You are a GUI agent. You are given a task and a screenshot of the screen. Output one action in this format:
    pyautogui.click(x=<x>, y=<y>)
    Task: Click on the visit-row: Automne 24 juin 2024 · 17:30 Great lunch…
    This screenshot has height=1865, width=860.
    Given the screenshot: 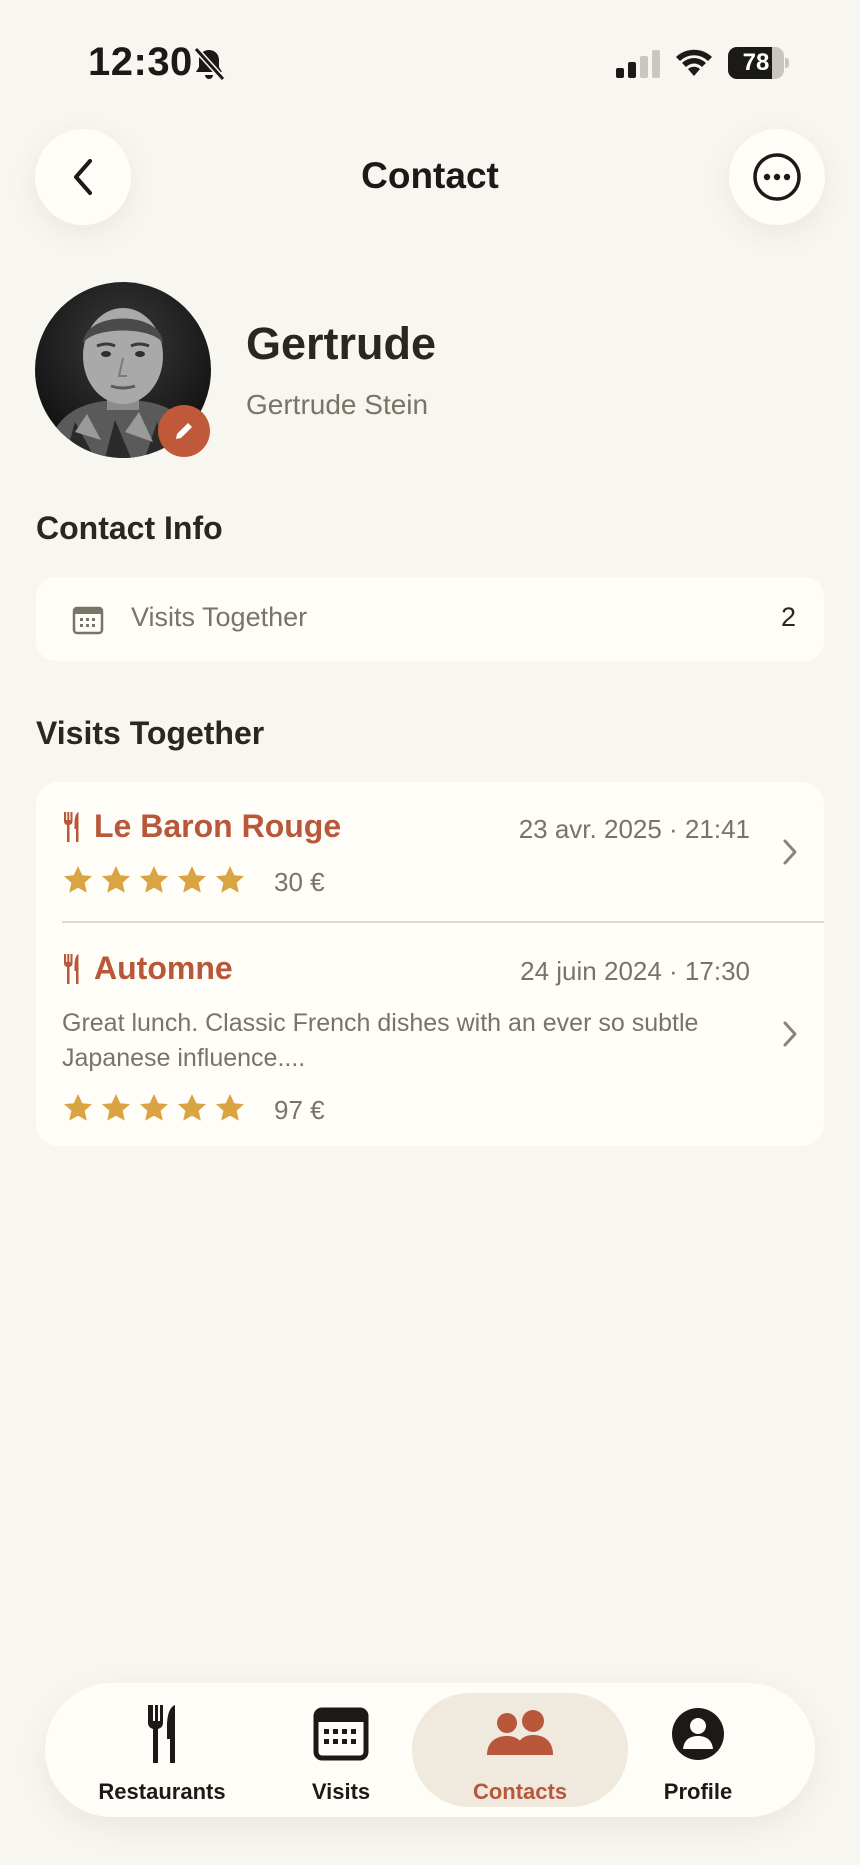 What is the action you would take?
    pyautogui.click(x=430, y=1034)
    